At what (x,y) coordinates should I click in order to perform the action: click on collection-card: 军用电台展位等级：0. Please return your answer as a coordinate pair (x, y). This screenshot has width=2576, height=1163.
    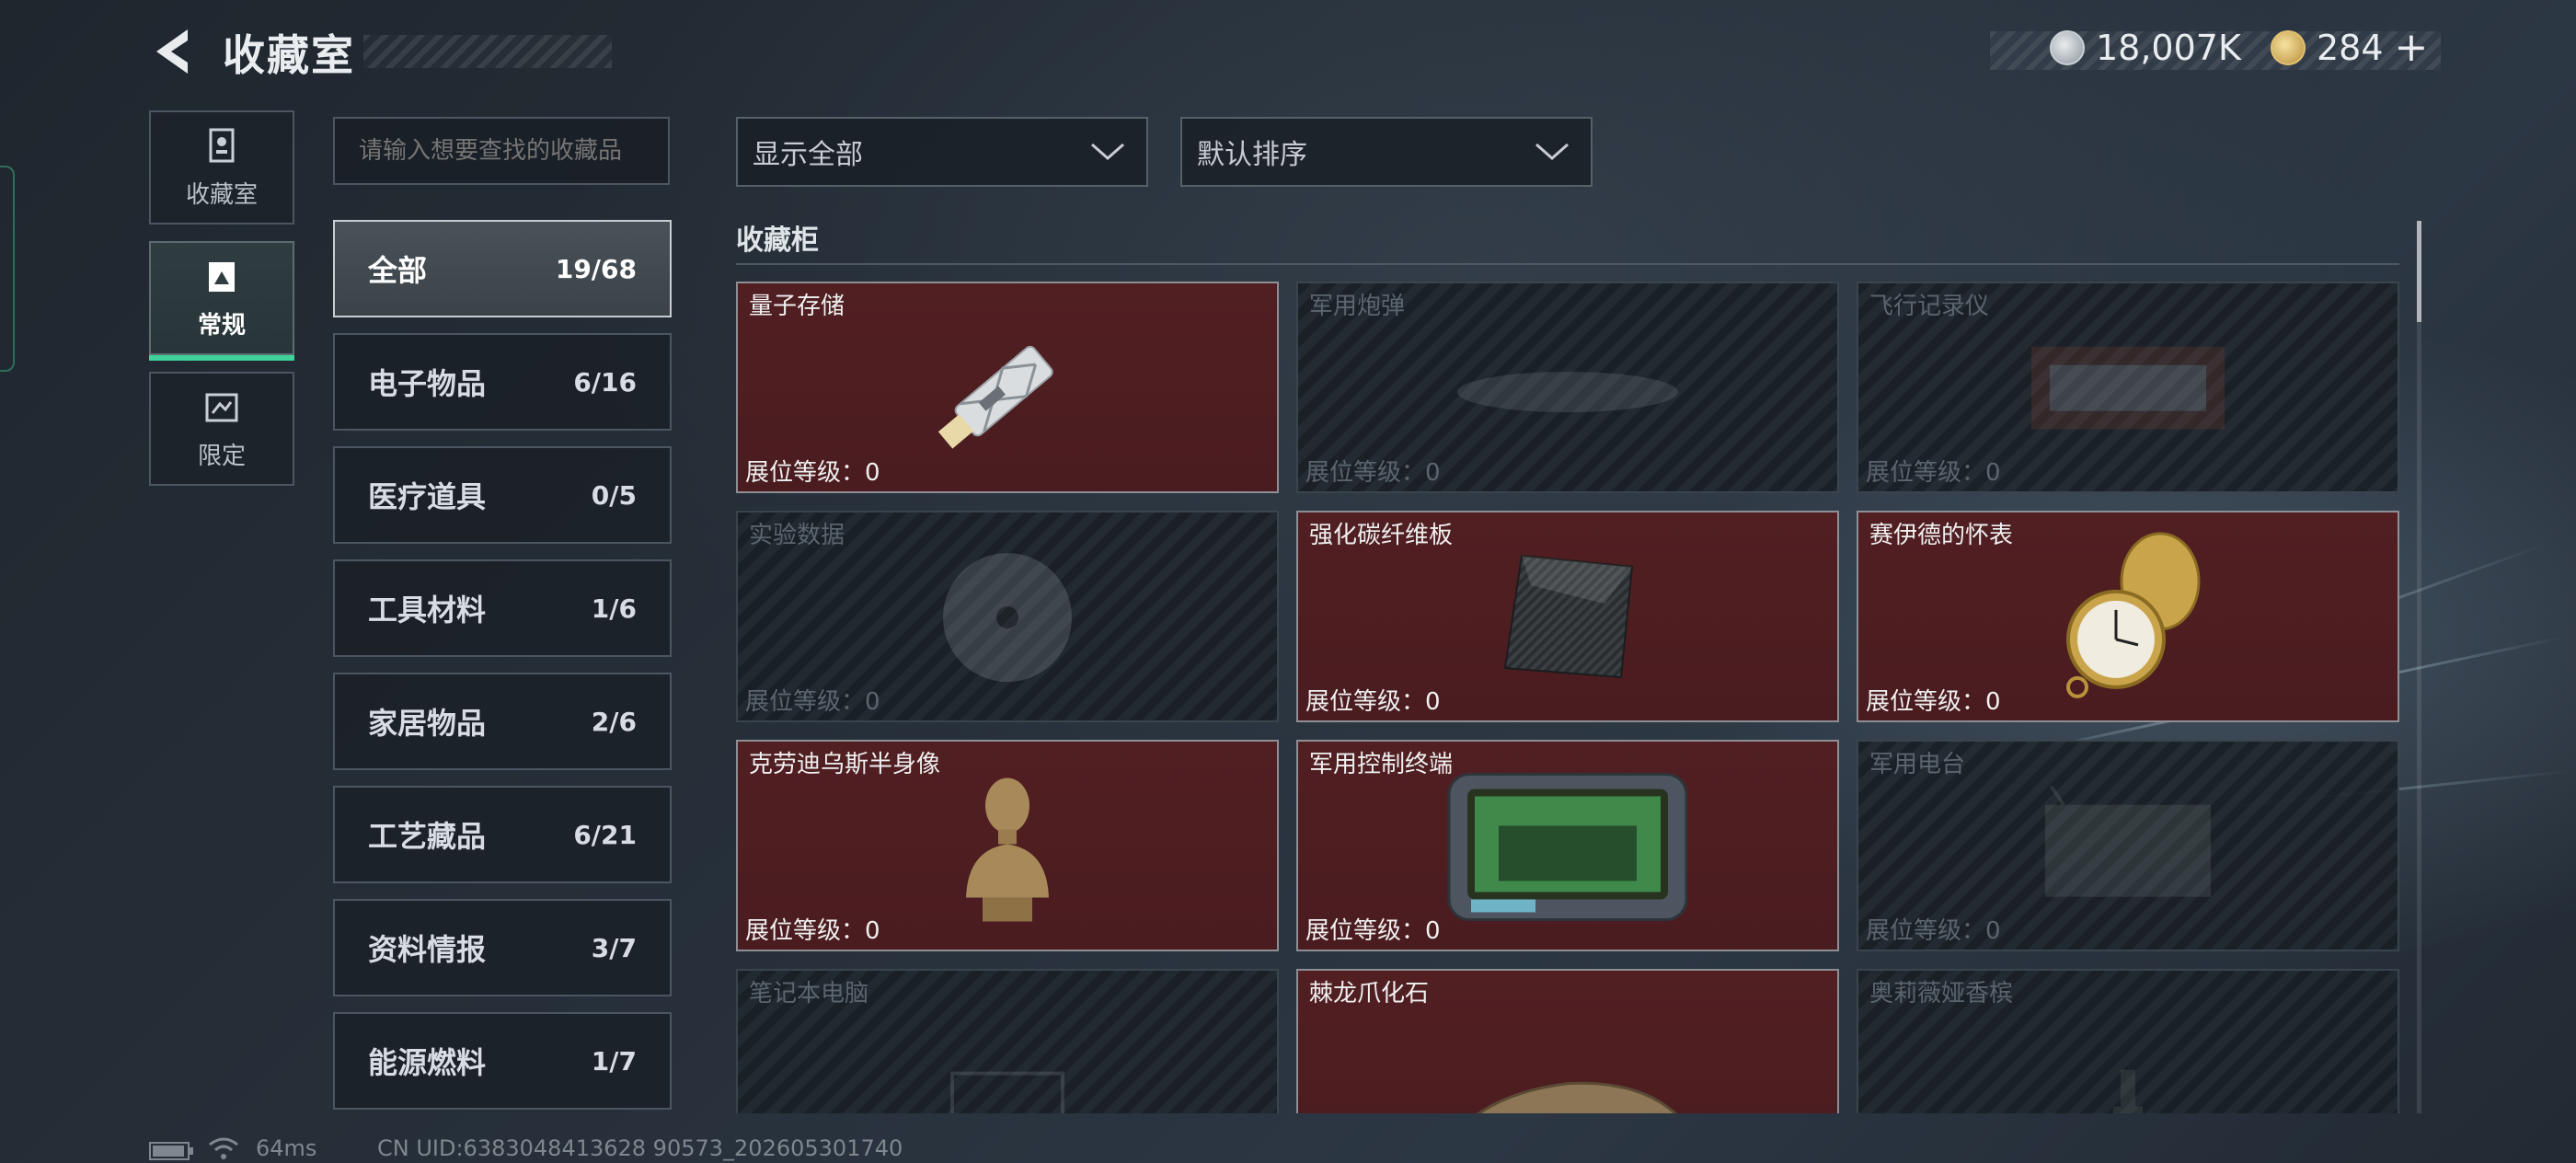
    Looking at the image, I should click on (2128, 846).